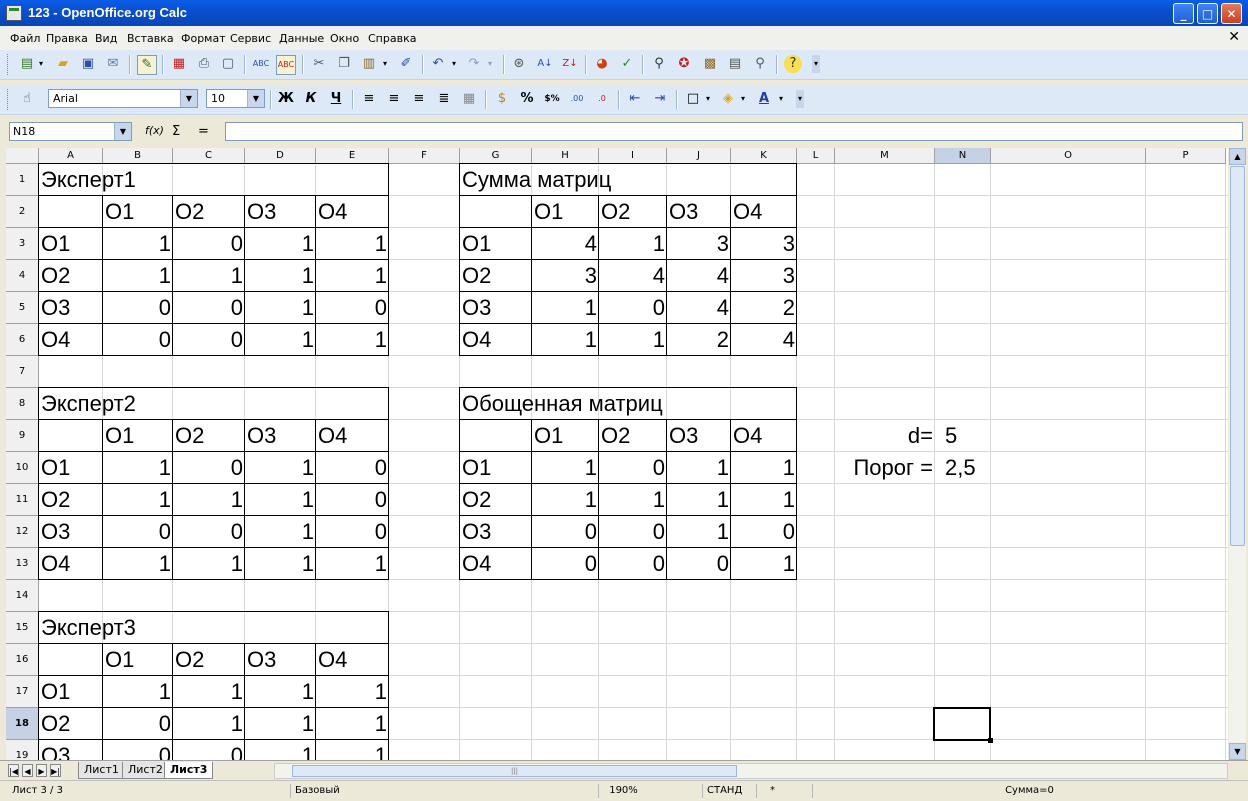 Image resolution: width=1248 pixels, height=801 pixels. What do you see at coordinates (760, 64) in the screenshot?
I see `zoom-icon: ⚲` at bounding box center [760, 64].